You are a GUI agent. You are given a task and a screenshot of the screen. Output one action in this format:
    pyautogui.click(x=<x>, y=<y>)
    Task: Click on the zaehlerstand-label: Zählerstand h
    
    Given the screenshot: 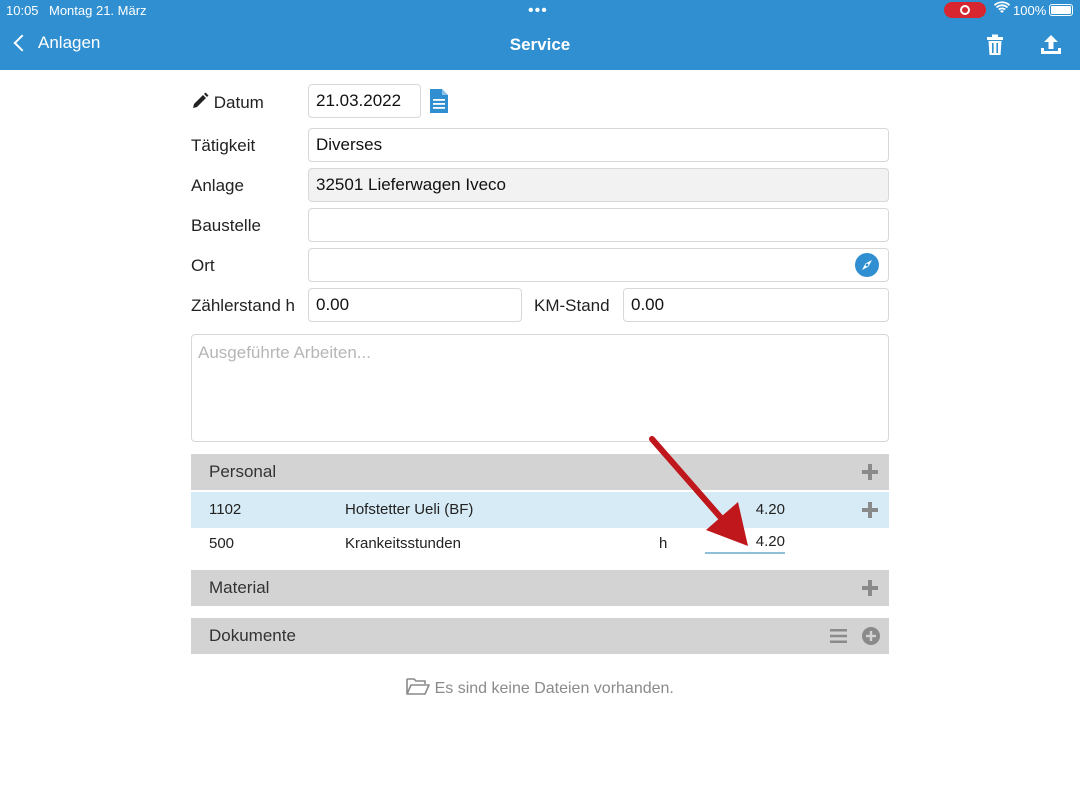 What is the action you would take?
    pyautogui.click(x=243, y=305)
    